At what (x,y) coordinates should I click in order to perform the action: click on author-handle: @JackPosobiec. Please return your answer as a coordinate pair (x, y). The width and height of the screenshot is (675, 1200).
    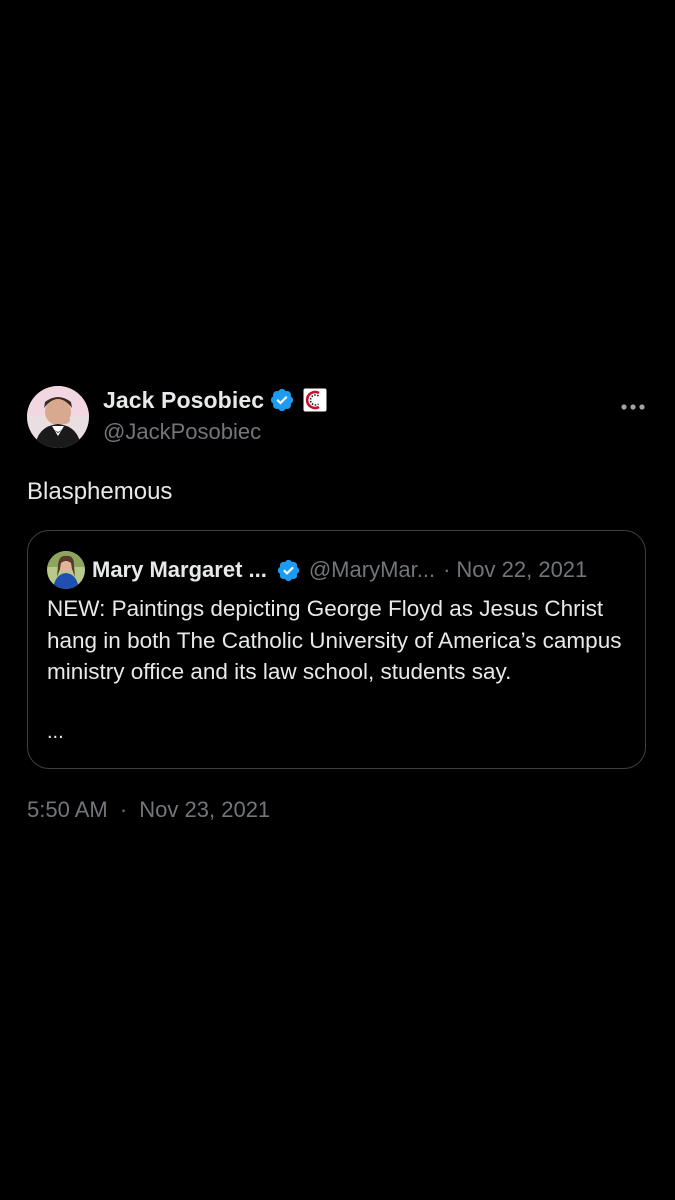
    Looking at the image, I should click on (182, 432).